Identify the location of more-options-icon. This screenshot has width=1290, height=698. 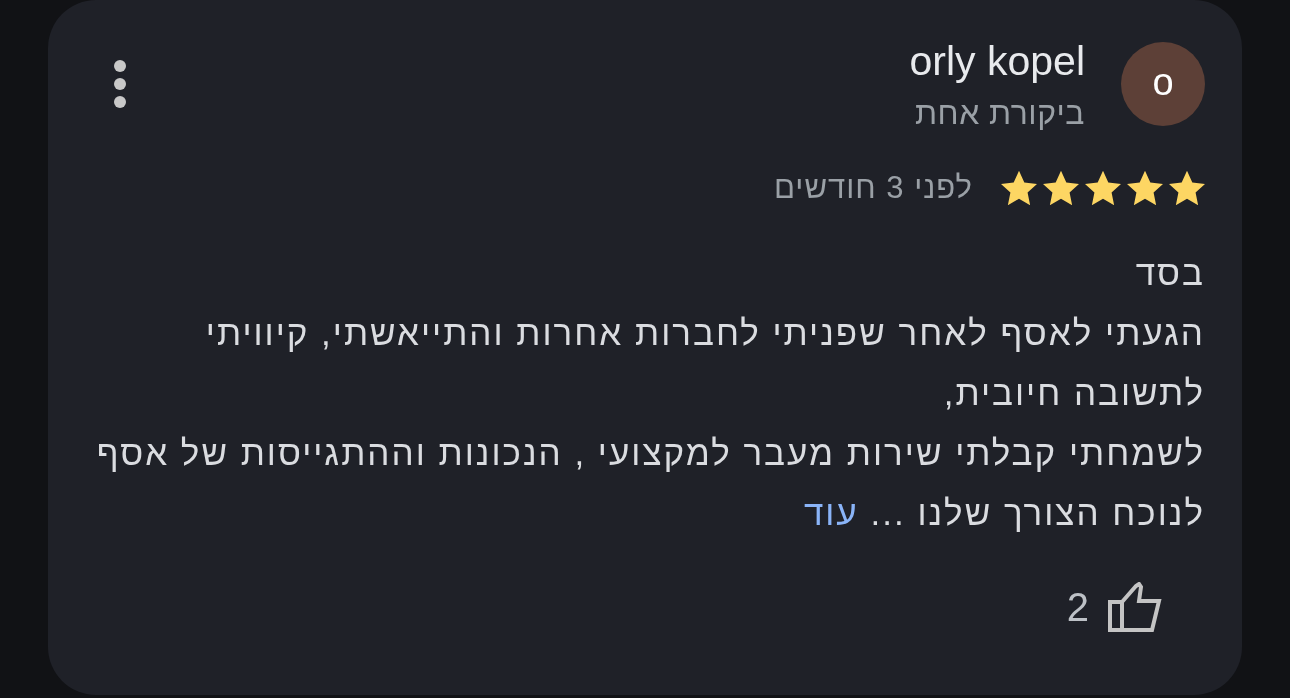
(120, 84).